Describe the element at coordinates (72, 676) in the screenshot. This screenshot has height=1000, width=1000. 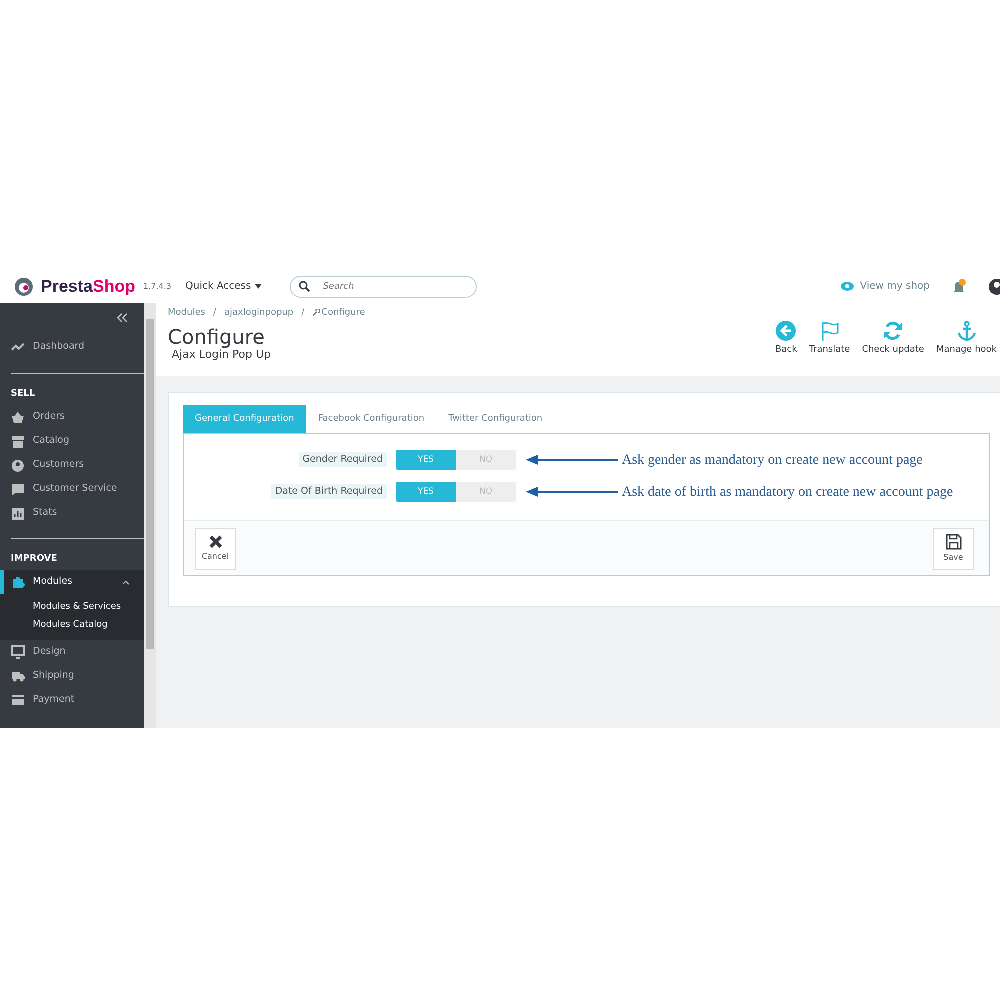
I see `sidebar-item: Shipping` at that location.